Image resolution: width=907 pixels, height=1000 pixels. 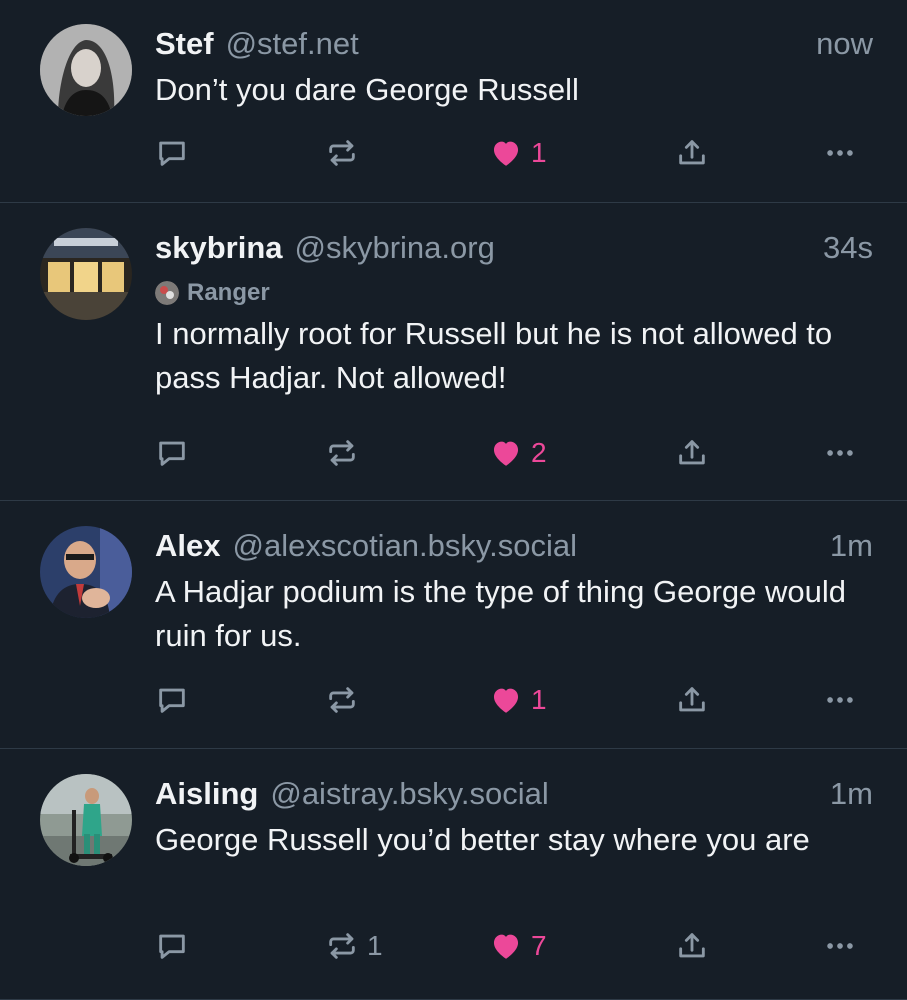 What do you see at coordinates (167, 293) in the screenshot?
I see `ranger-badge-icon` at bounding box center [167, 293].